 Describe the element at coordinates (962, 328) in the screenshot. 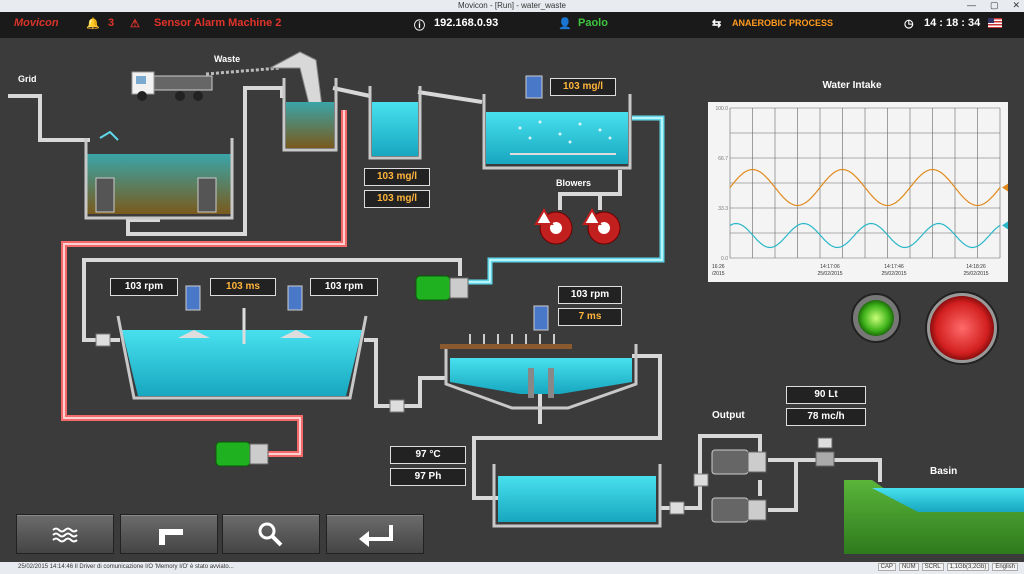

I see `red-stop-button` at that location.